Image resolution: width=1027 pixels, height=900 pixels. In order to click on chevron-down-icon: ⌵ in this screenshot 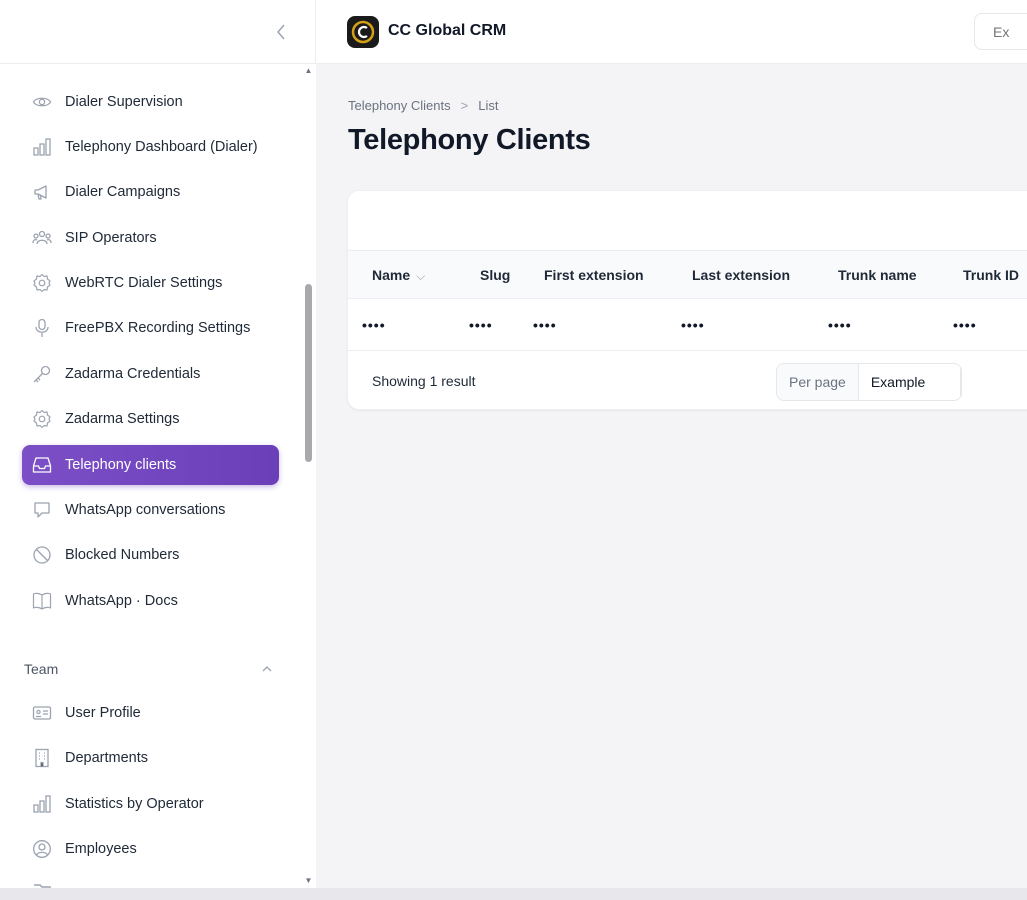, I will do `click(421, 276)`.